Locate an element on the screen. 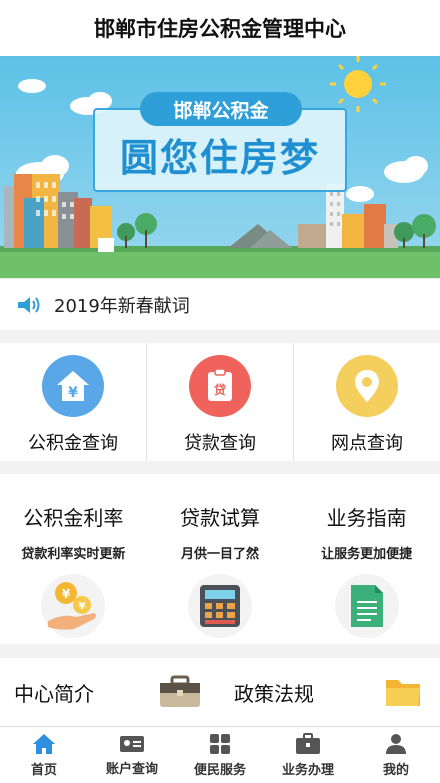 Image resolution: width=440 pixels, height=783 pixels. tool-title: 业务指南 is located at coordinates (366, 518).